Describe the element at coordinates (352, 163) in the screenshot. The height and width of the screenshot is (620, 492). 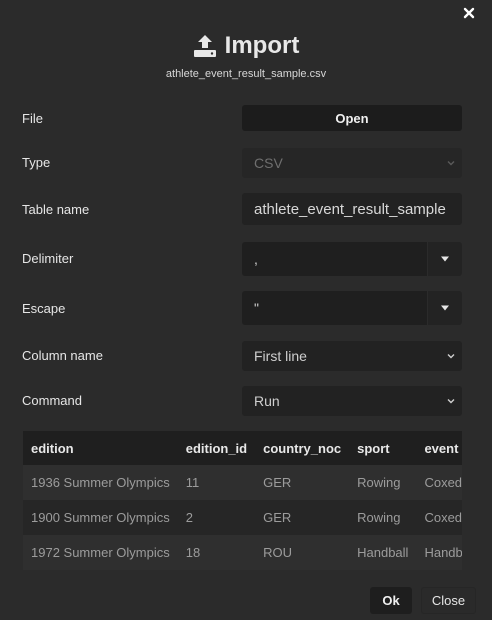
I see `type-select: CSV` at that location.